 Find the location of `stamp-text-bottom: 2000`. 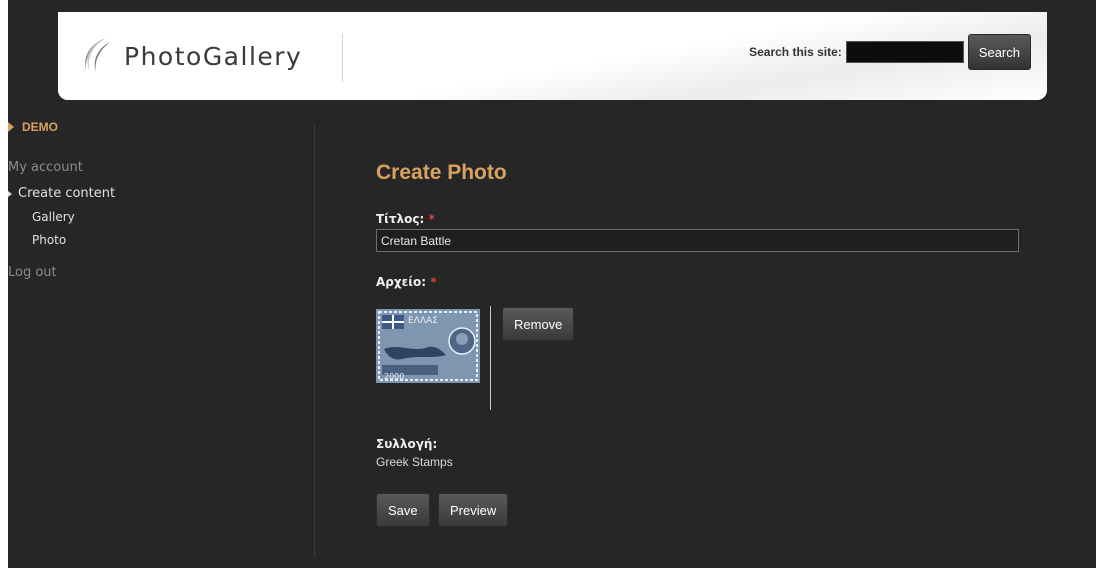

stamp-text-bottom: 2000 is located at coordinates (394, 376).